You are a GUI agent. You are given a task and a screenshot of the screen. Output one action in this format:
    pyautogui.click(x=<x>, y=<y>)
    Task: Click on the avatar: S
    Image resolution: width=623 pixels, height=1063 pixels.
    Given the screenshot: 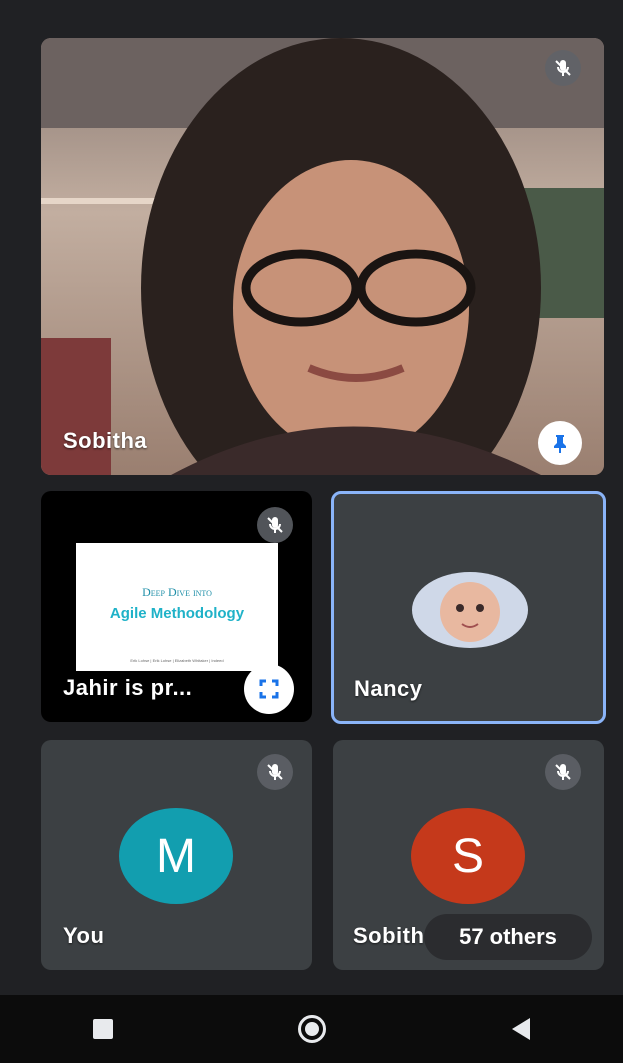 What is the action you would take?
    pyautogui.click(x=468, y=856)
    